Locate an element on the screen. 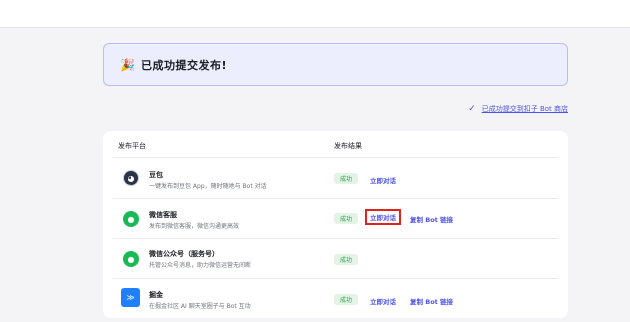 The width and height of the screenshot is (630, 322). platform-name: 微信客服 is located at coordinates (163, 215).